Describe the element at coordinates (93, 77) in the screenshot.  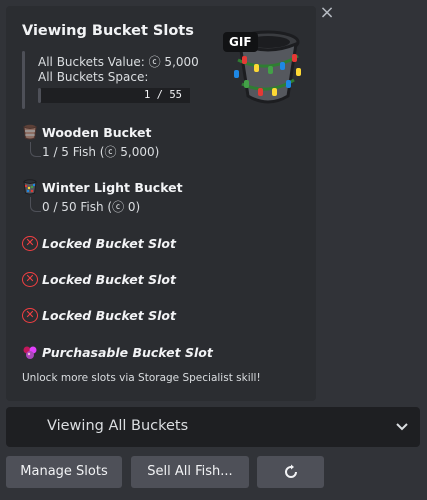
I see `buckets-space-line: All Buckets Space:` at that location.